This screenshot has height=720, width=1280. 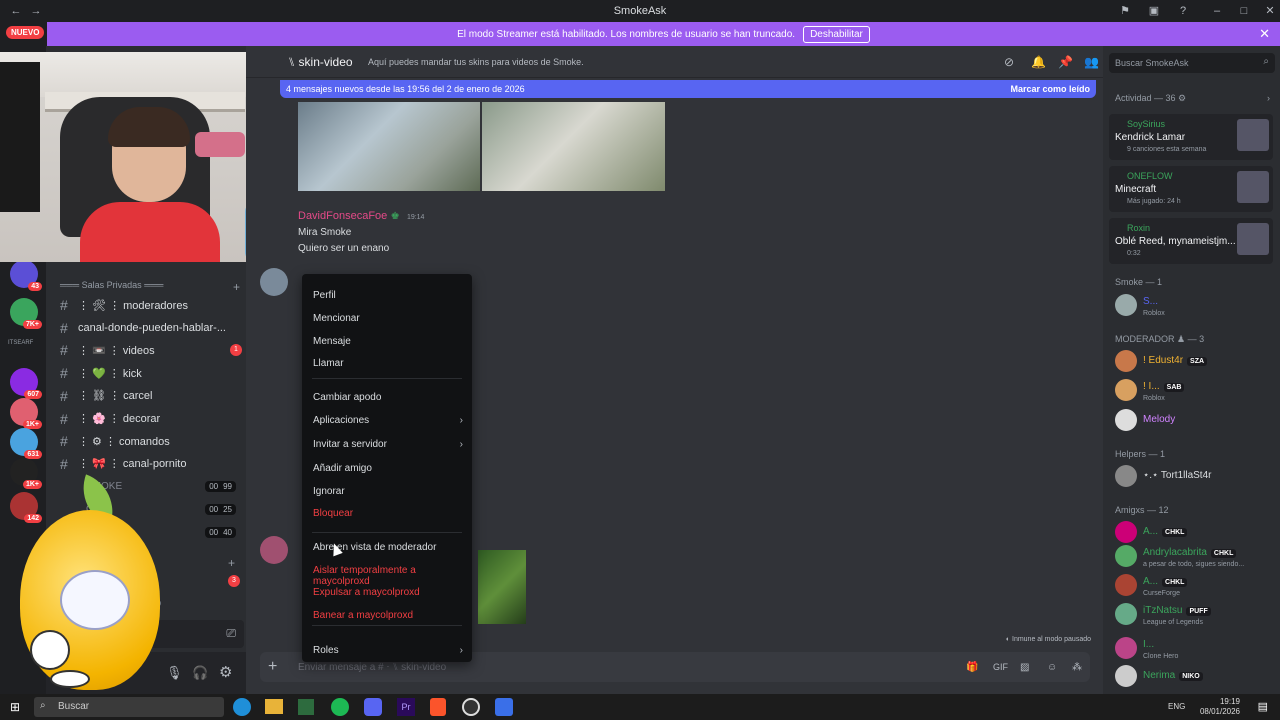 I want to click on menu-item: Aislar temporalmente a maycolproxd, so click(x=388, y=576).